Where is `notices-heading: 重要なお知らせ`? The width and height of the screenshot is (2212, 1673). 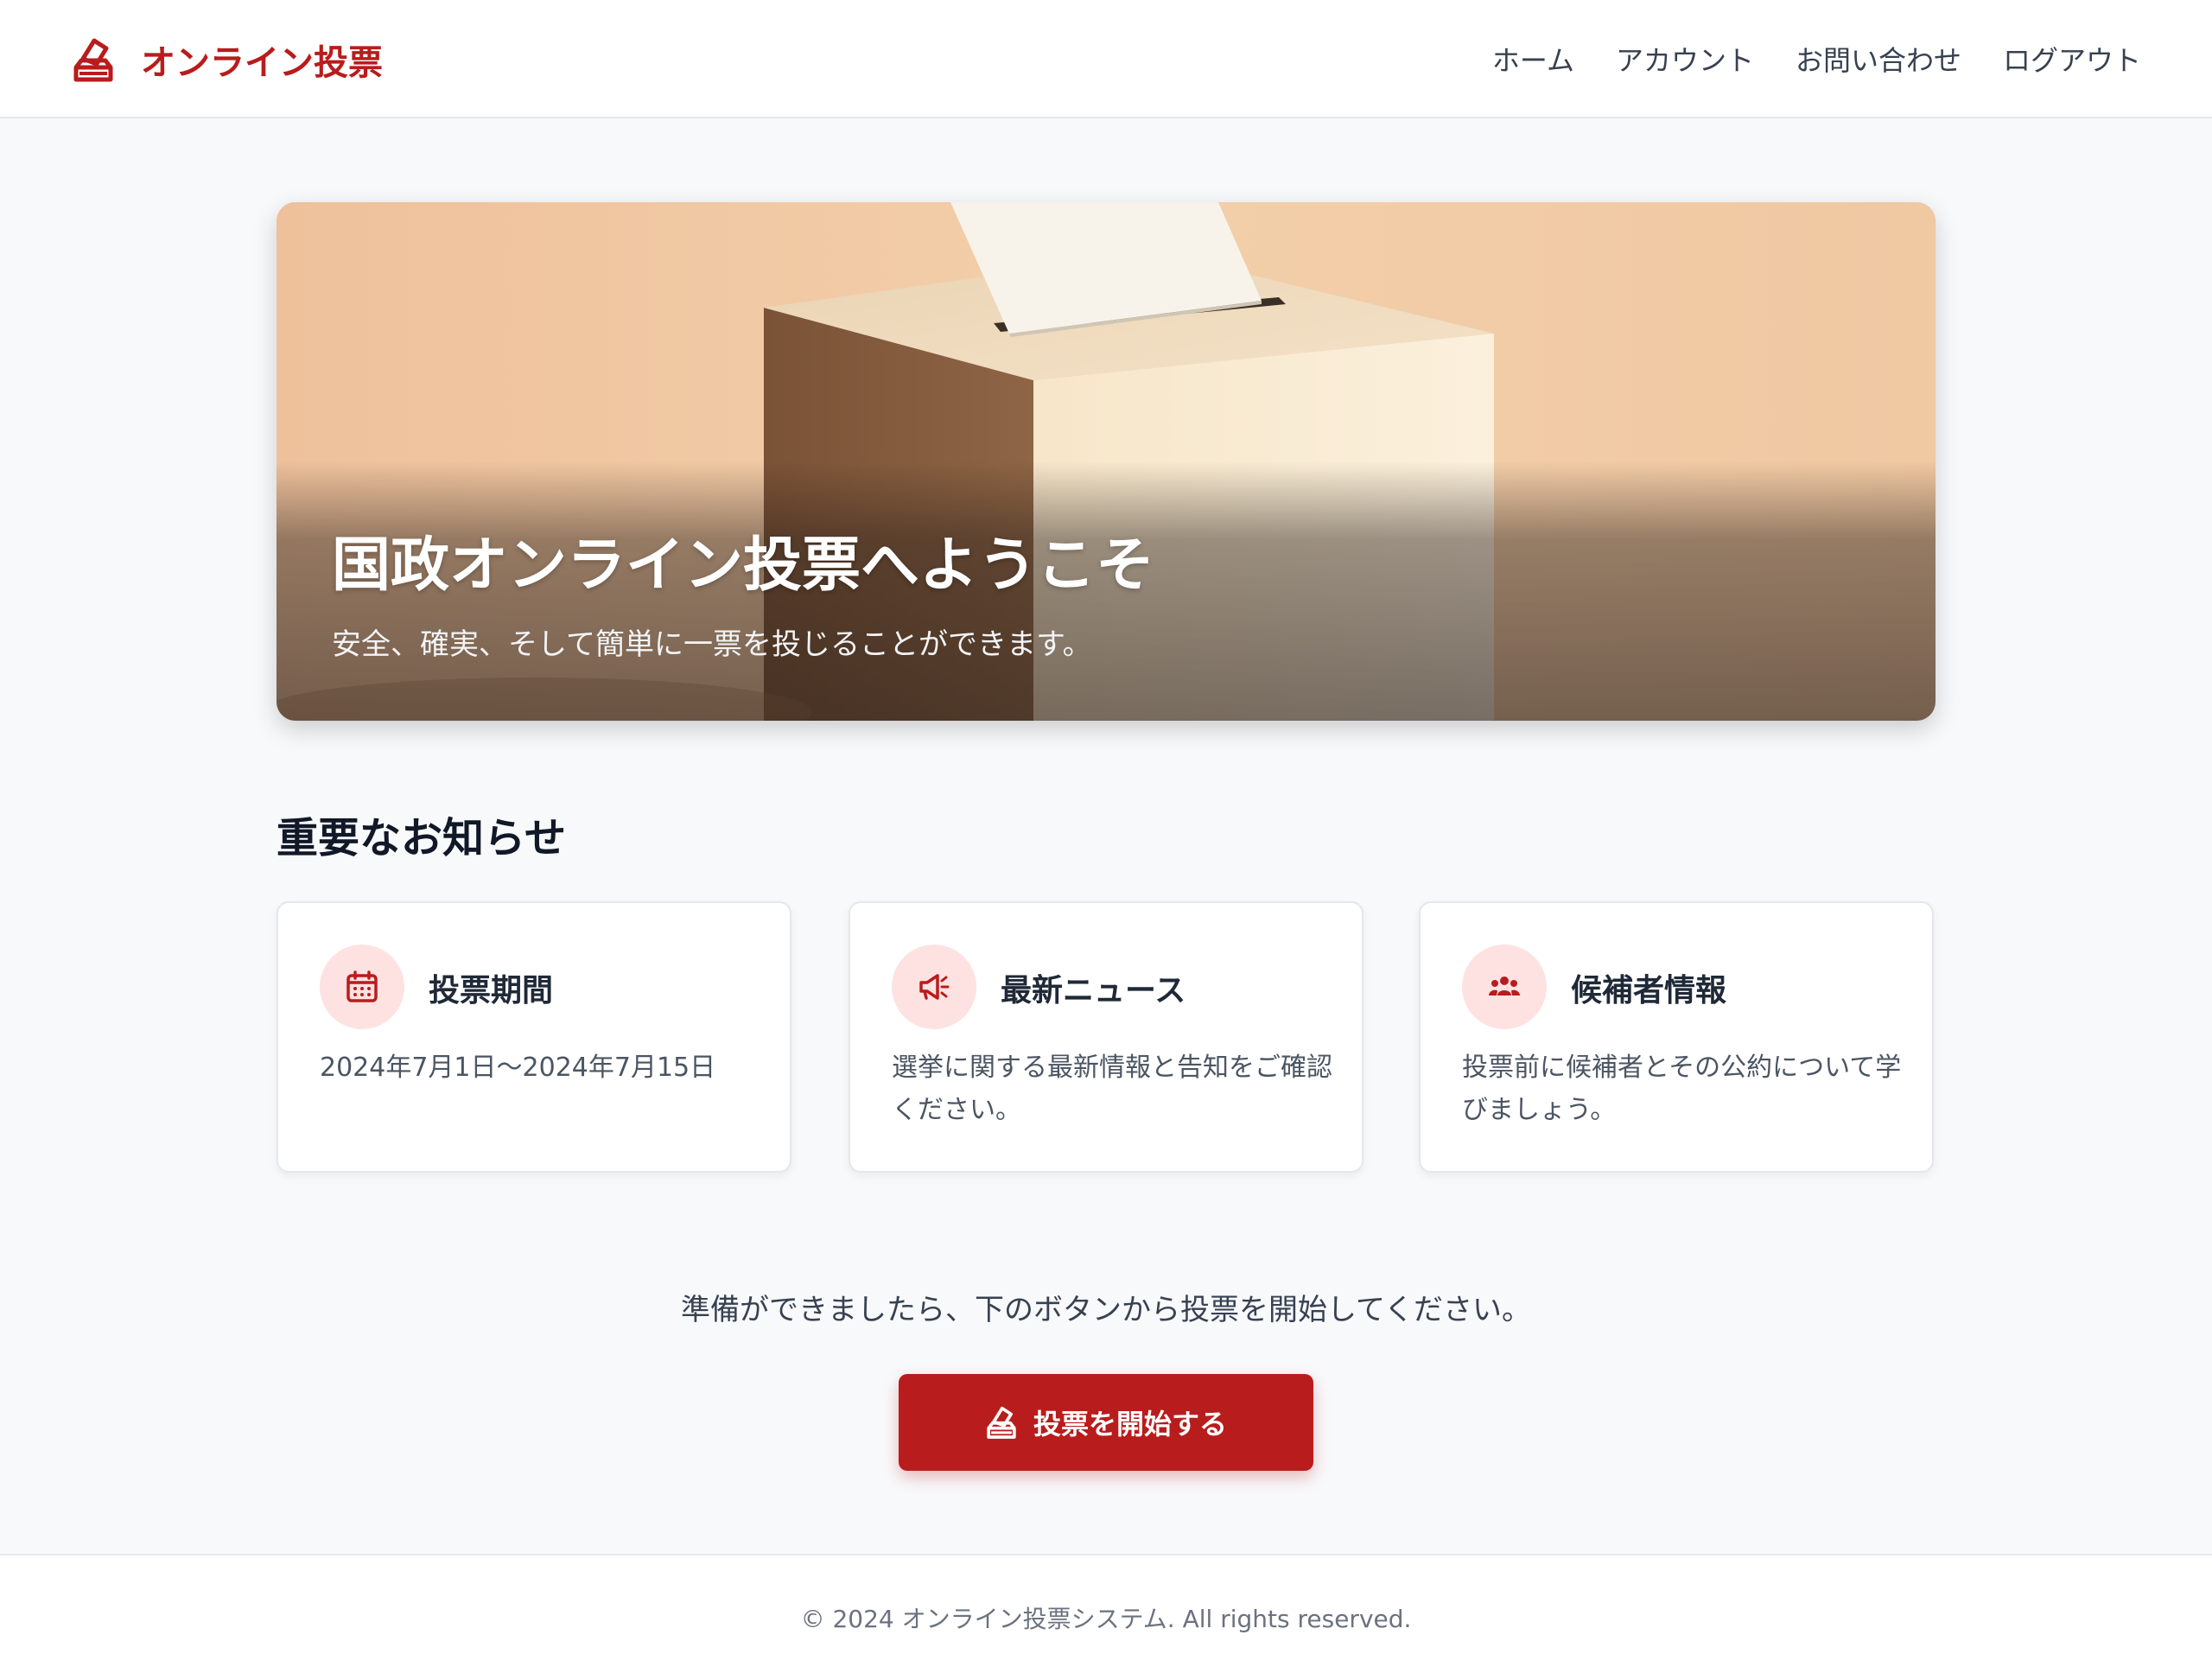
notices-heading: 重要なお知らせ is located at coordinates (421, 838).